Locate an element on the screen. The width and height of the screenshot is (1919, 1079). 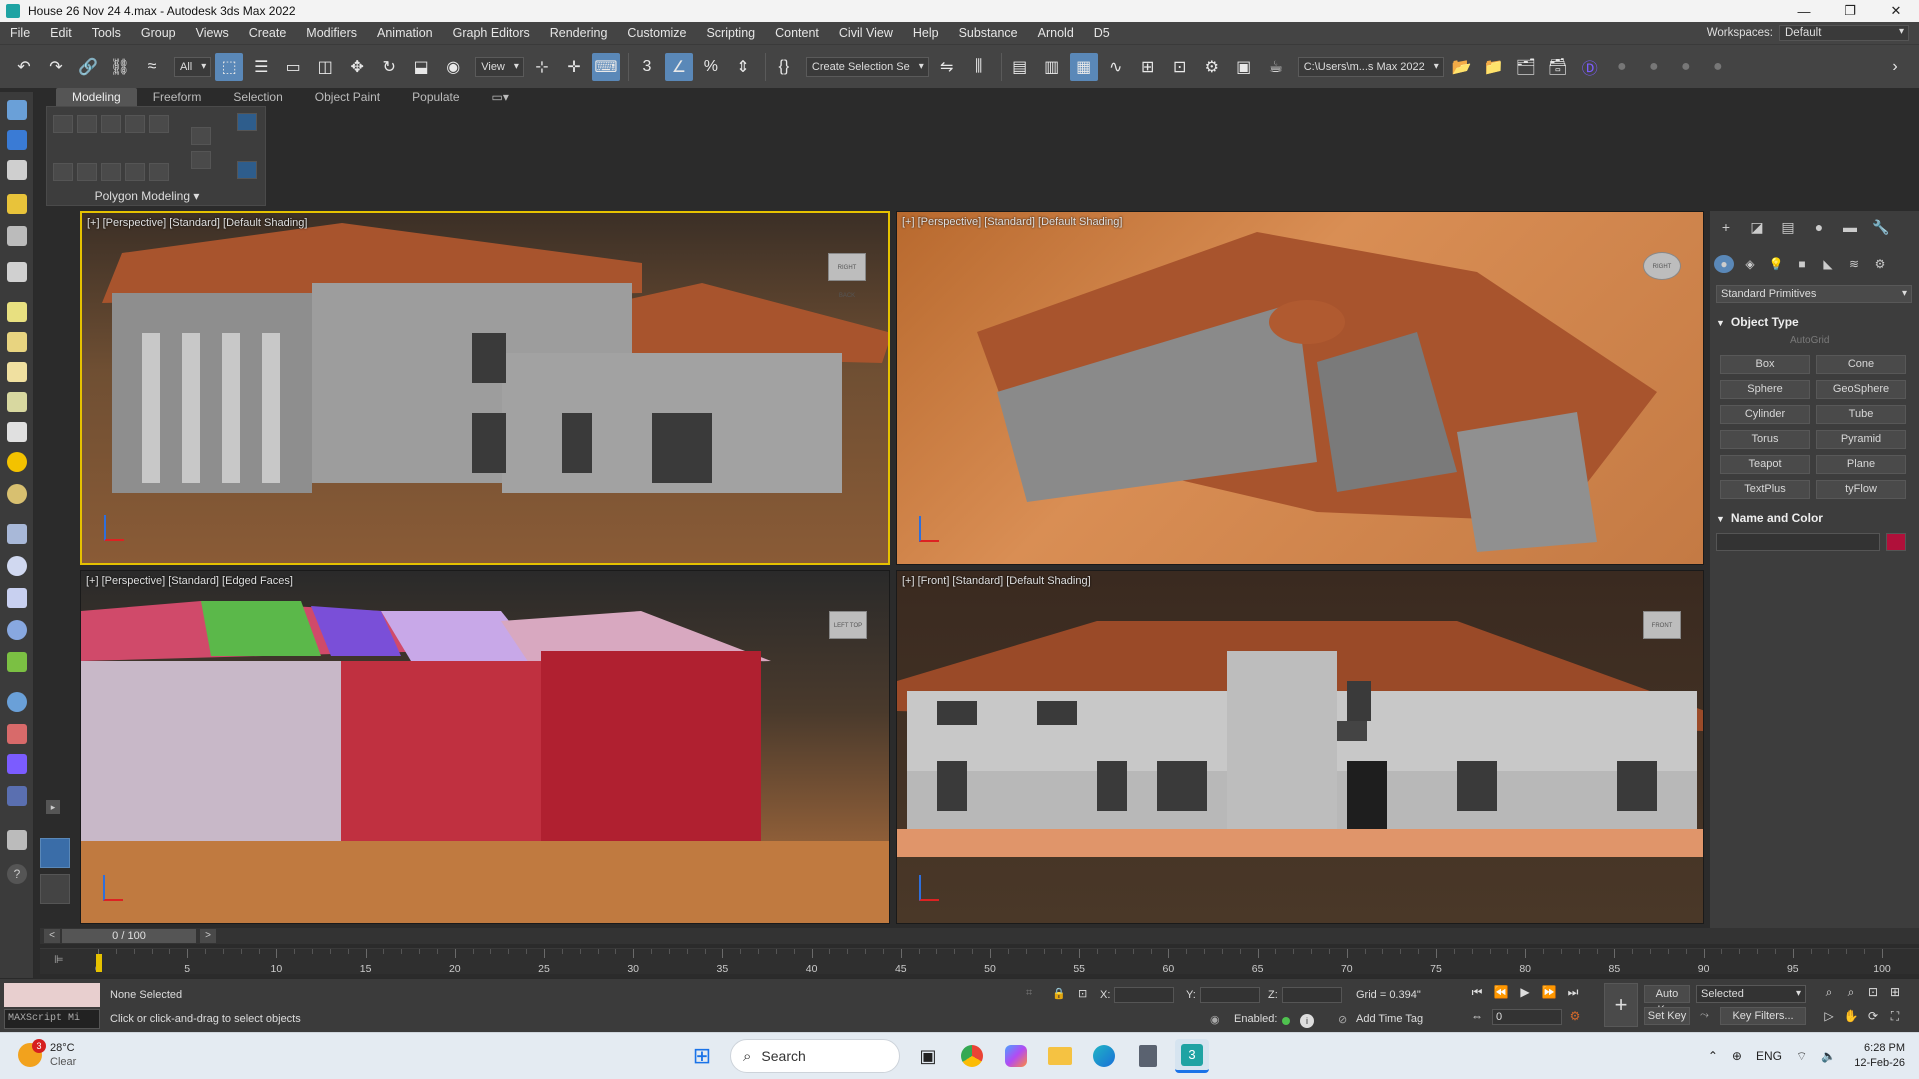
ribbon-toggle-icon: ▦ is located at coordinates (1083, 66).